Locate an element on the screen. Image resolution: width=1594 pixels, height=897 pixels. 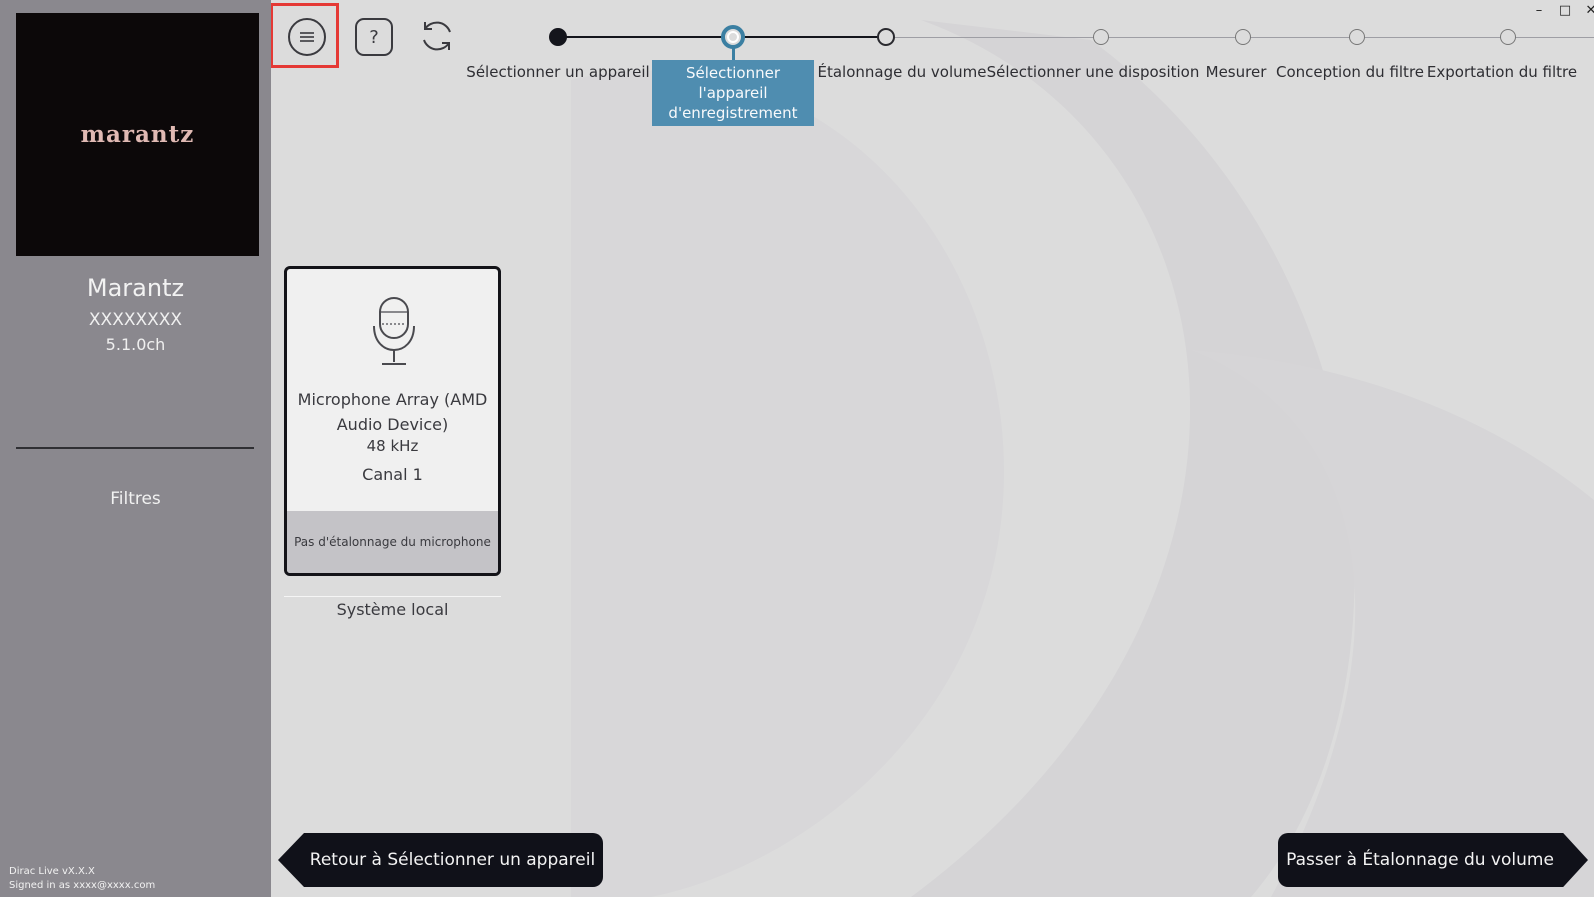
step-dot-select-layout is located at coordinates (1101, 37).